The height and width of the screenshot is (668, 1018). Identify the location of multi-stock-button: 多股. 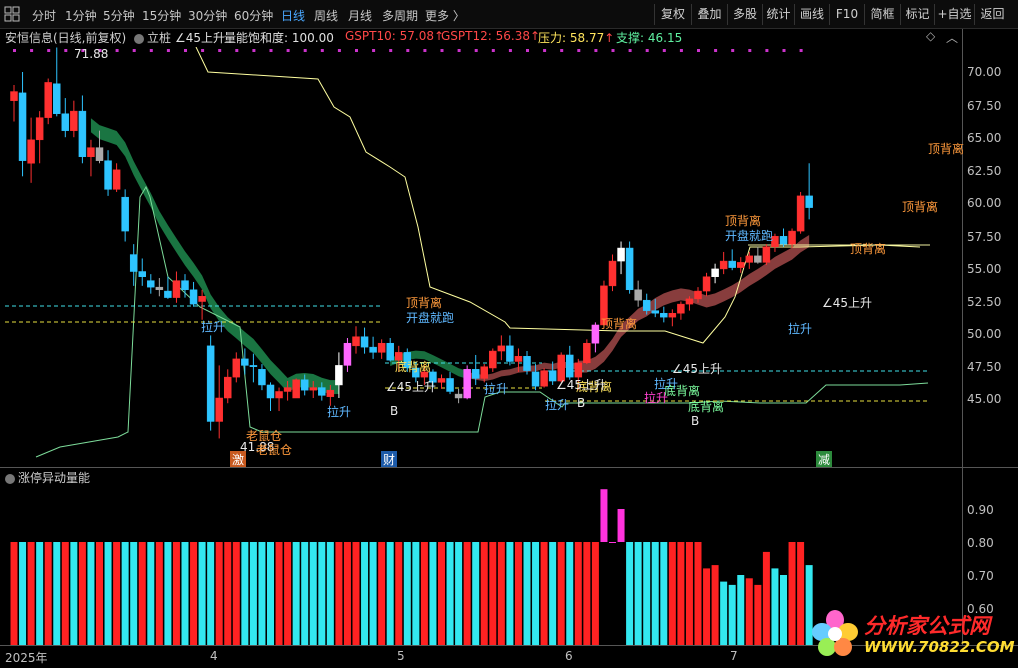
(744, 14).